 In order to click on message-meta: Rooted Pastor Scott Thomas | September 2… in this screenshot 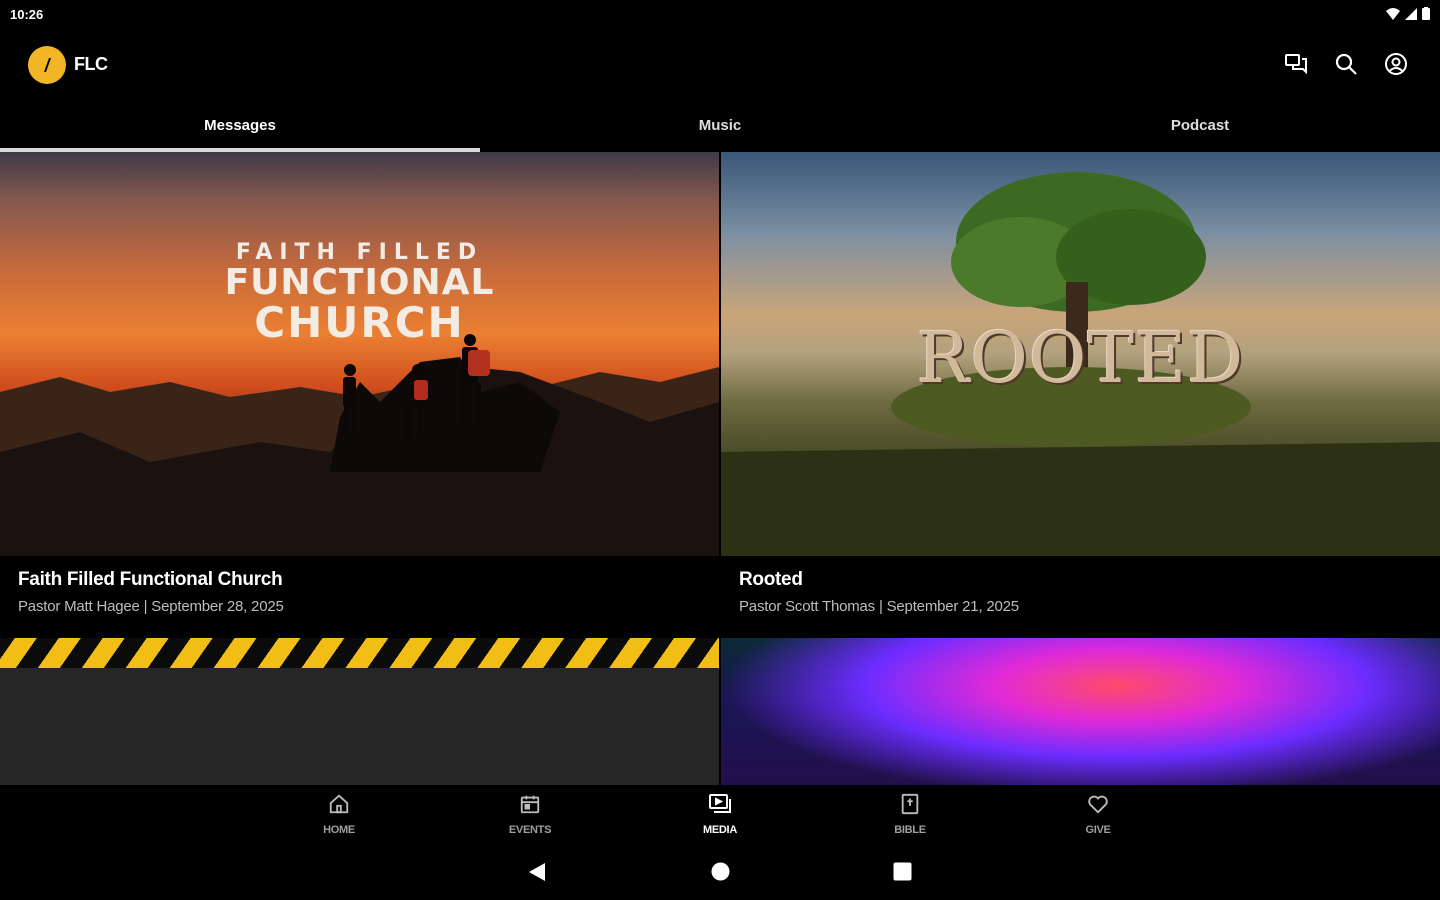, I will do `click(879, 592)`.